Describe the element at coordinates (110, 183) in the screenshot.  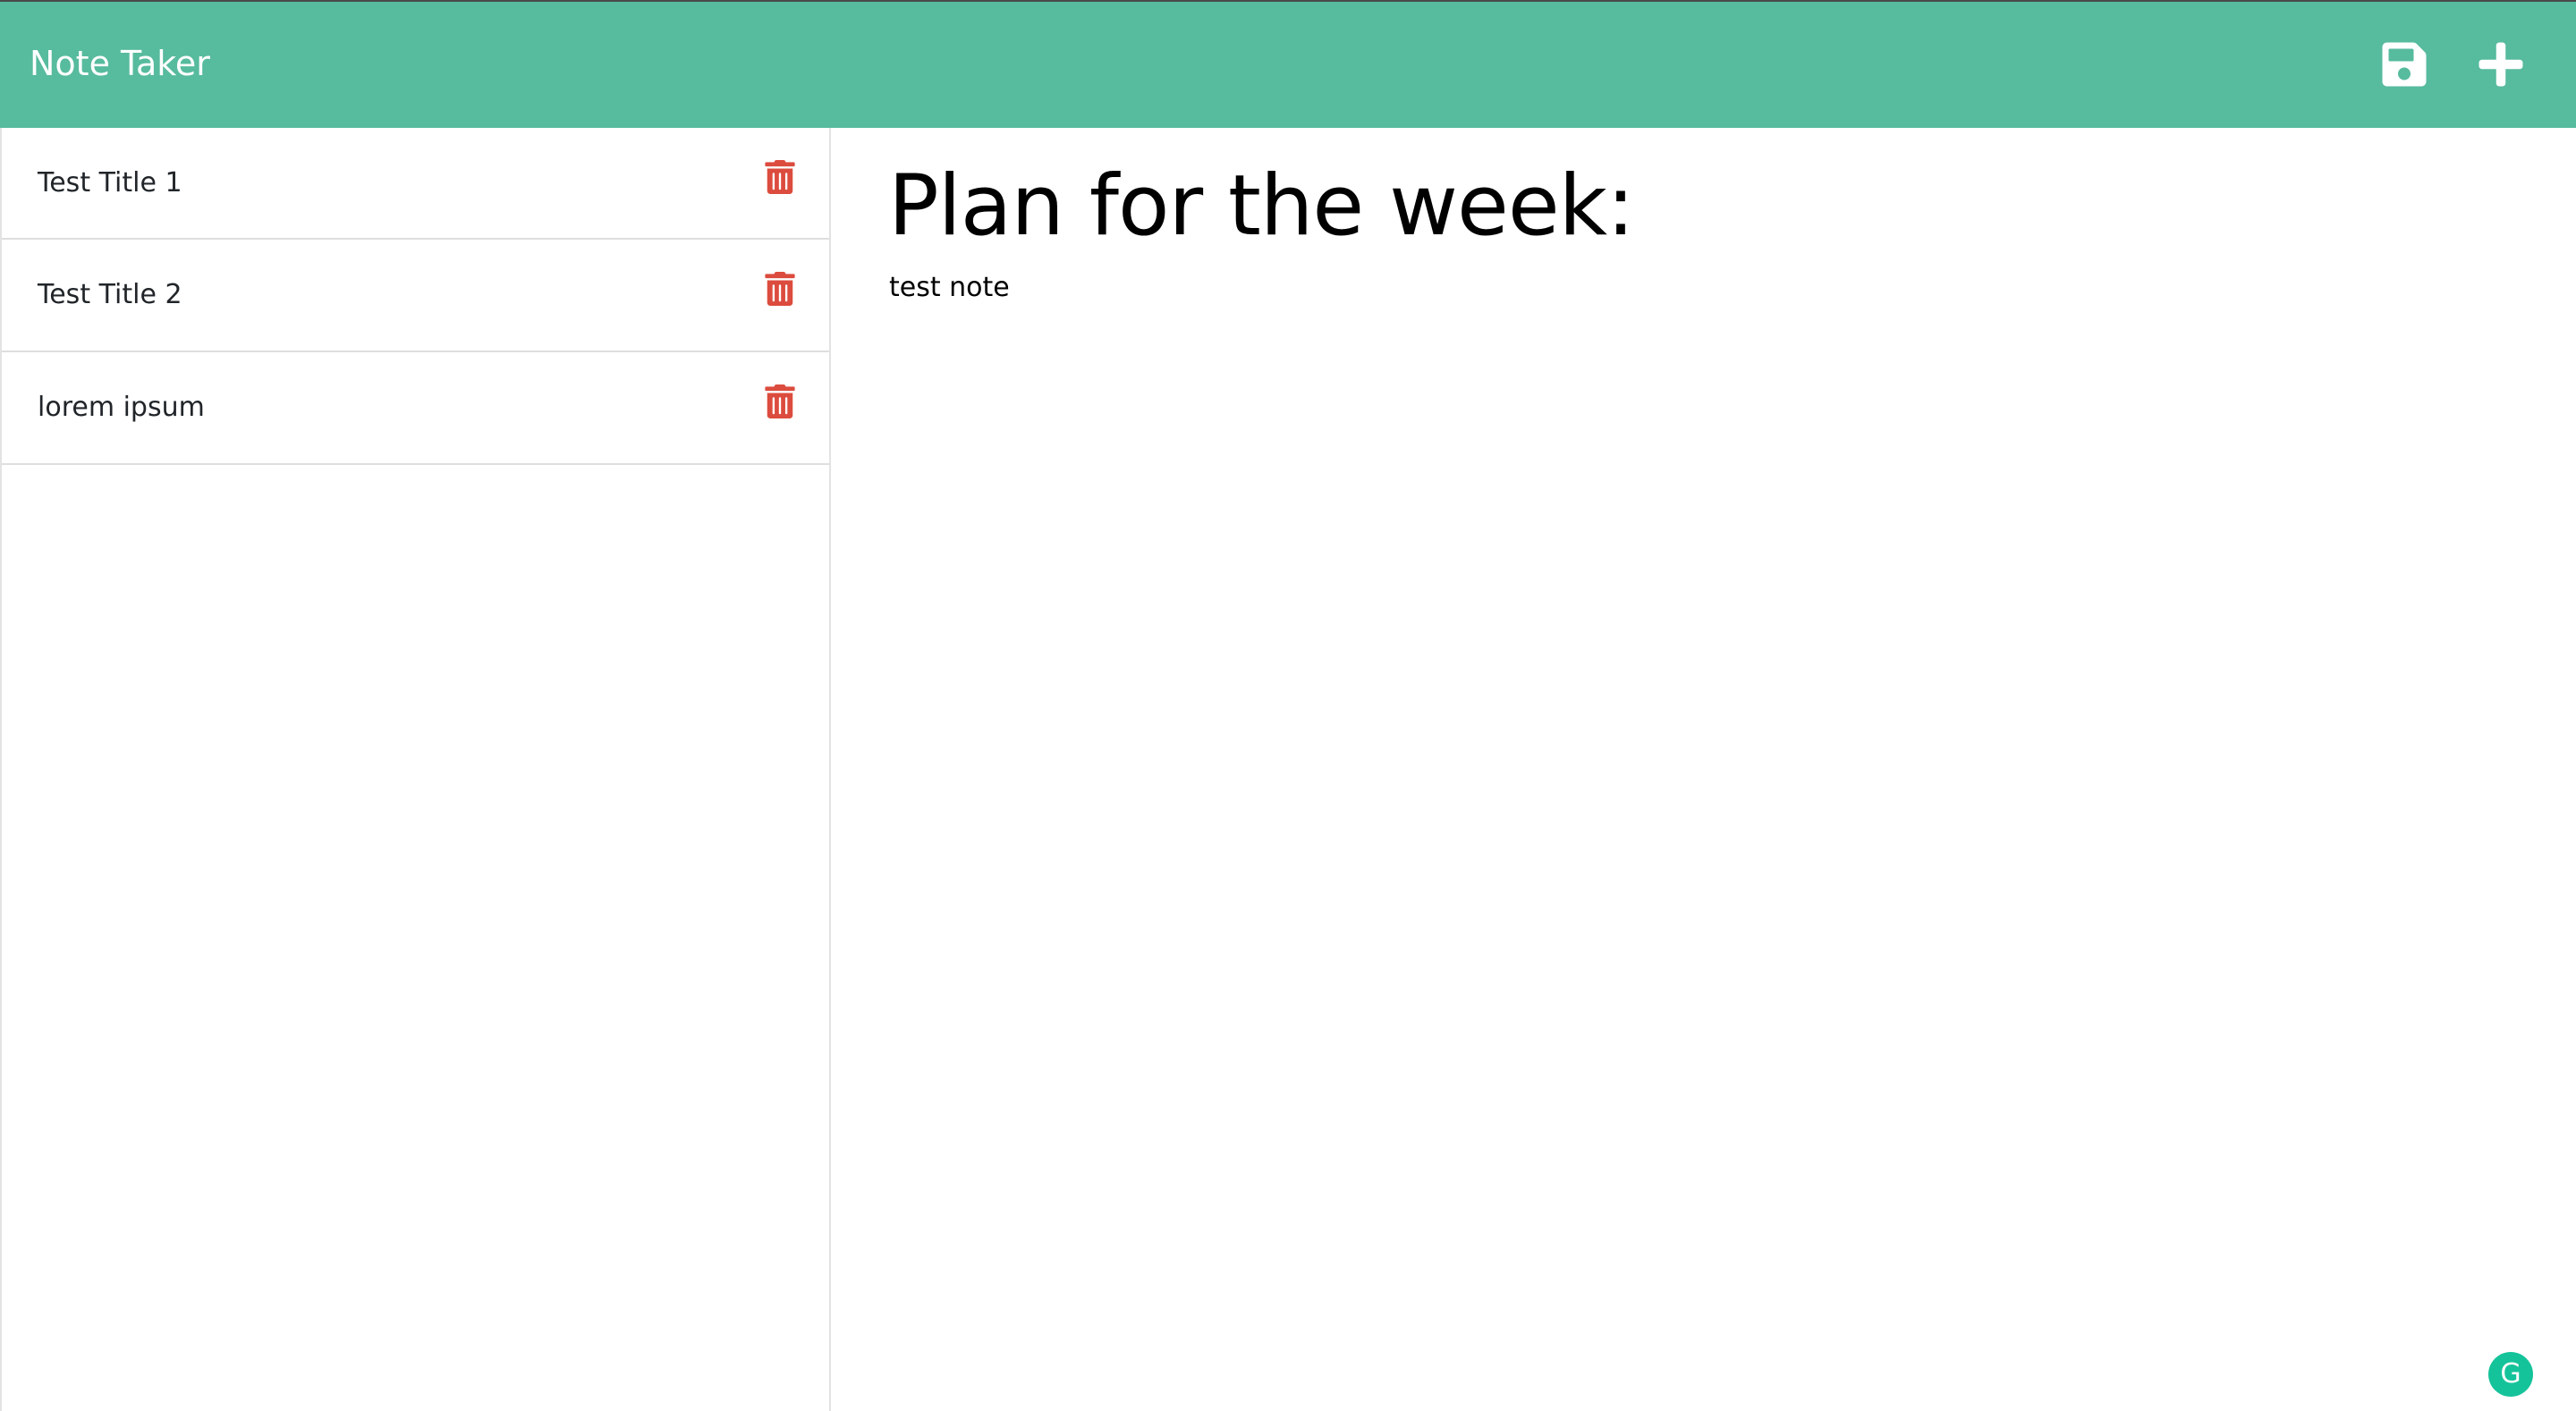
I see `note-item-title: Test Title 1` at that location.